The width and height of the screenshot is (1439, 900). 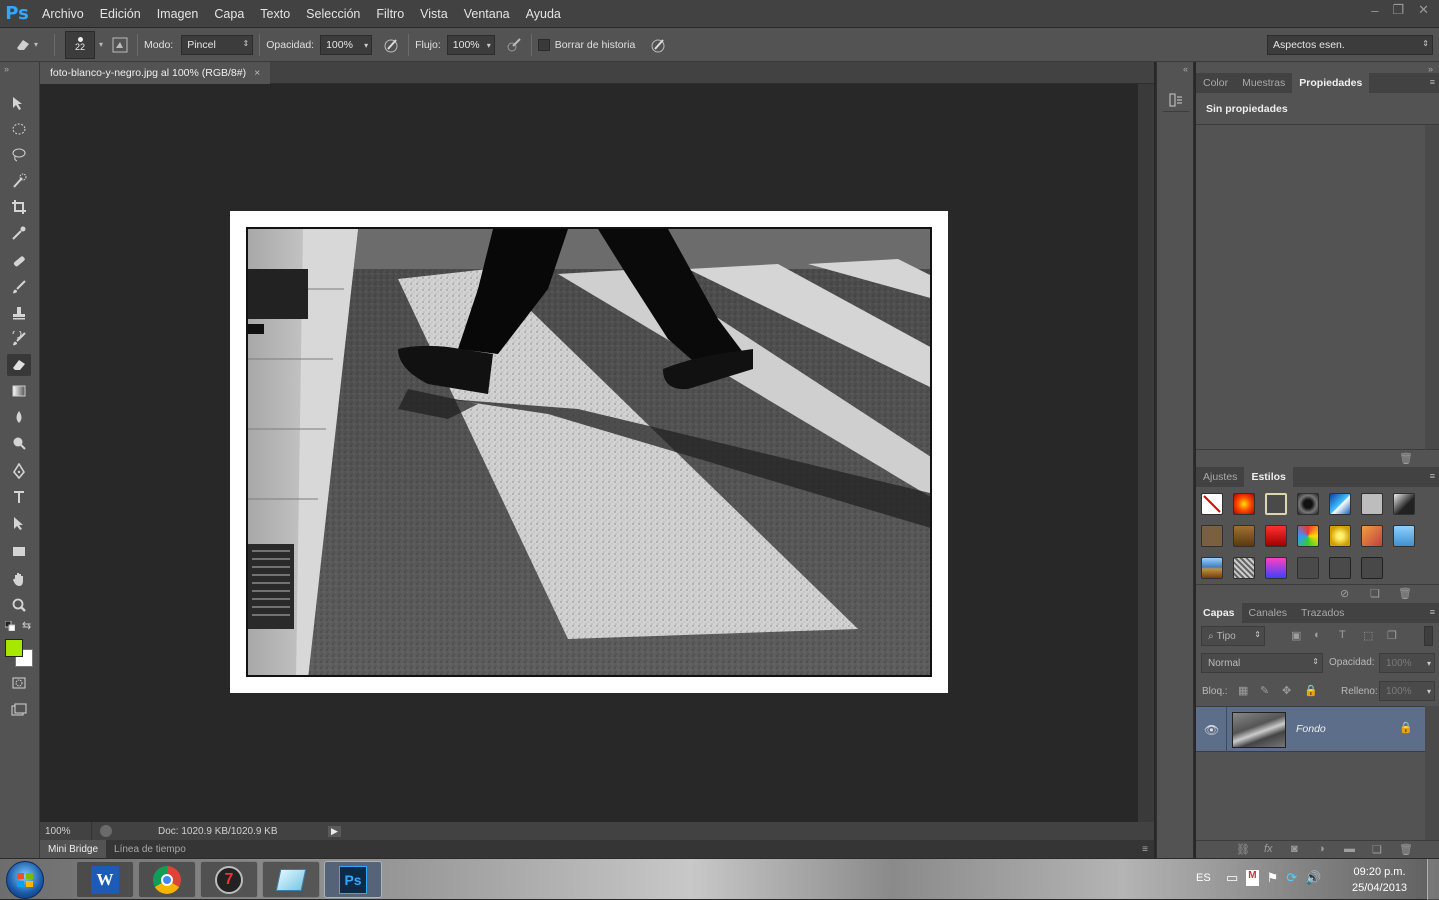 I want to click on filter-shape-icon: ⬚, so click(x=1368, y=635).